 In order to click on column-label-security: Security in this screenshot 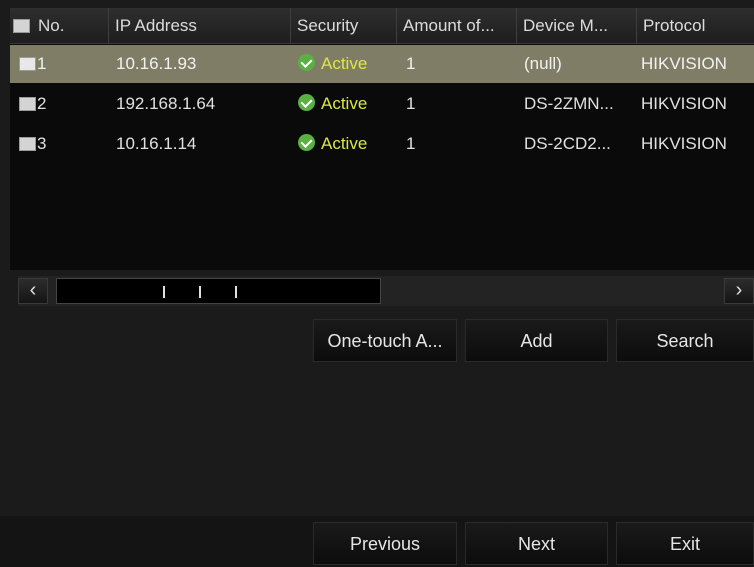, I will do `click(328, 25)`.